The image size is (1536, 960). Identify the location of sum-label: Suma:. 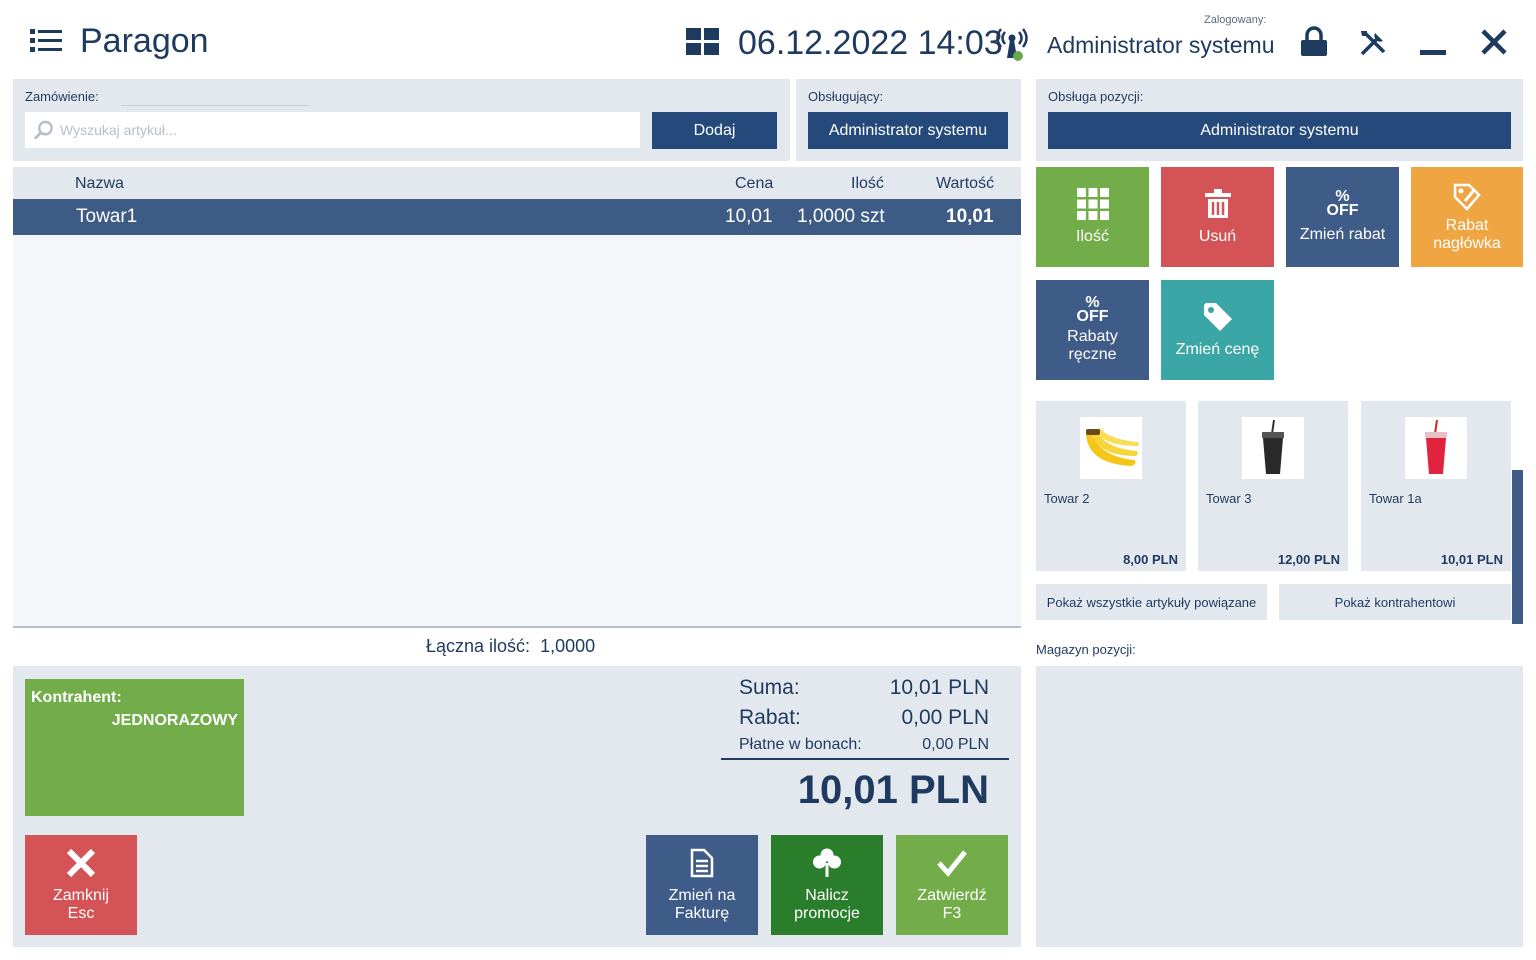
(769, 687).